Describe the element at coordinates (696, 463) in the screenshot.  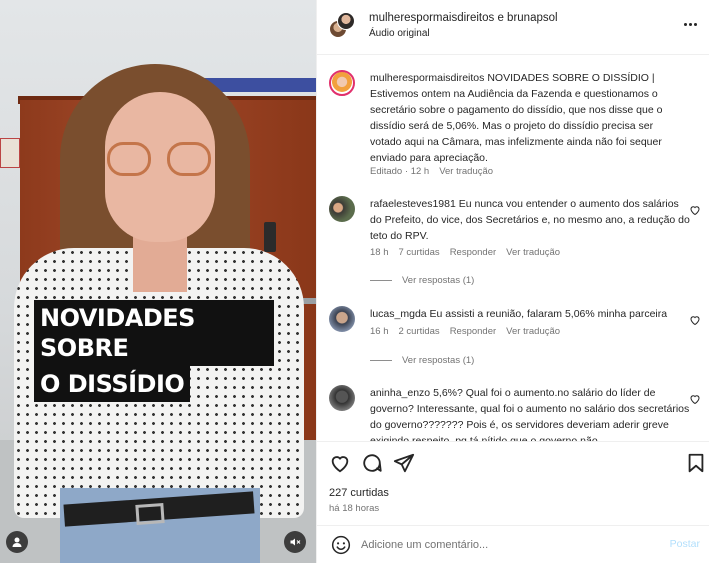
I see `bookmark-icon` at that location.